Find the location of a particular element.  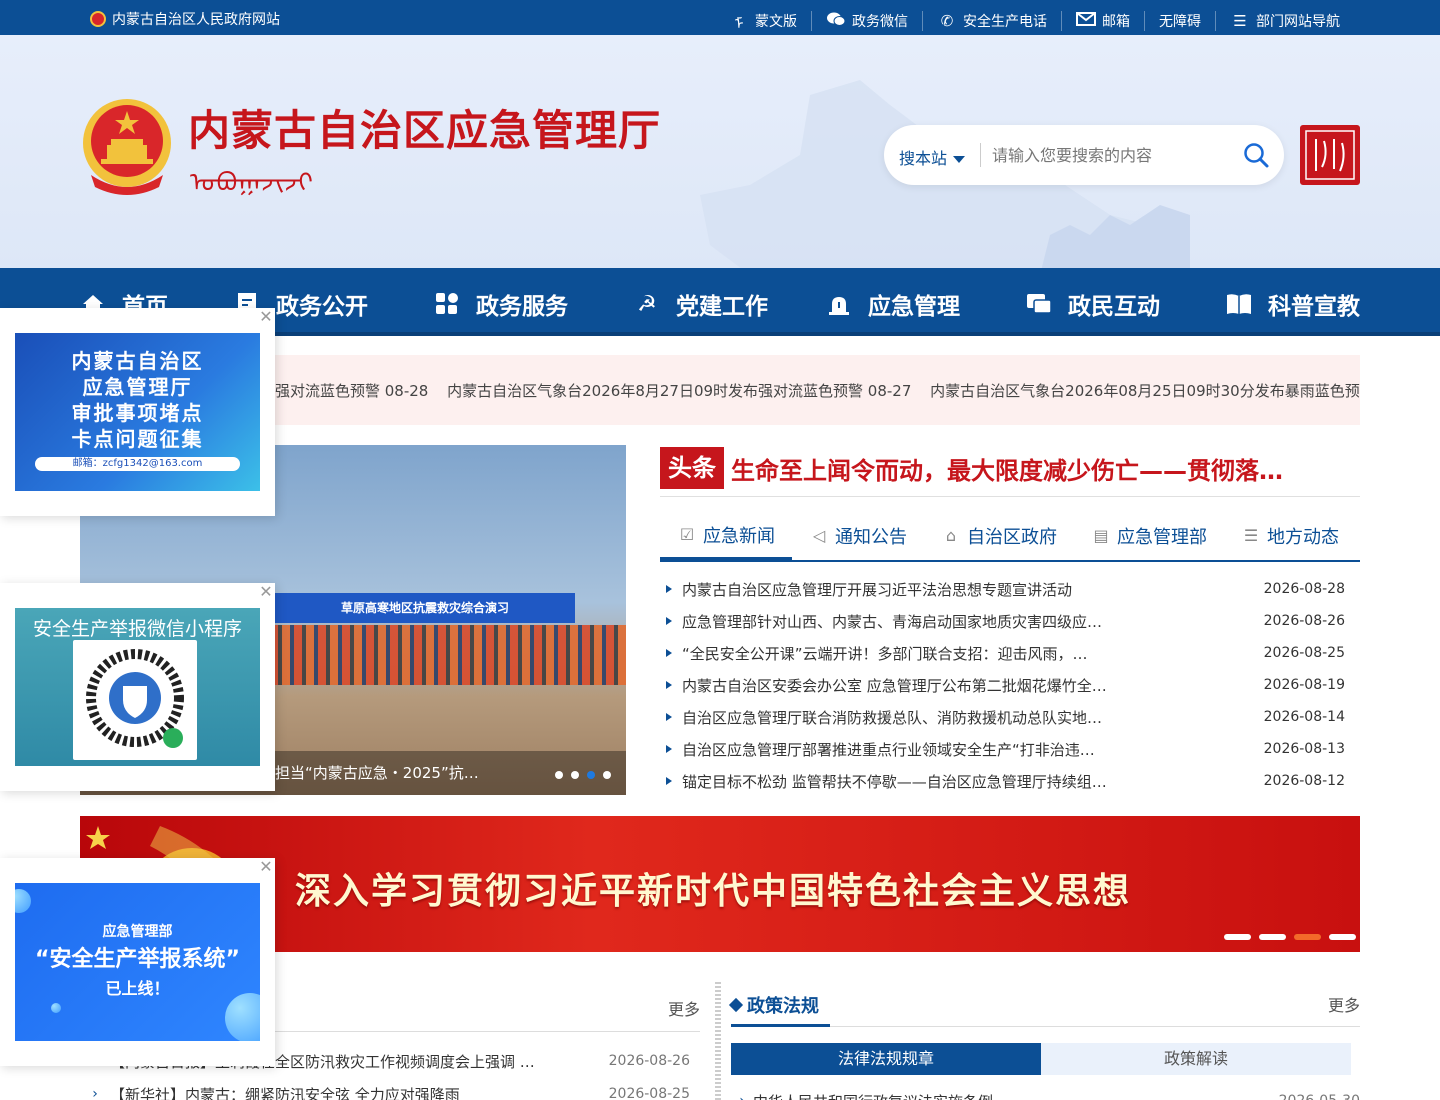

list-item-title: 中华人民共和国行政复议法实施条例 is located at coordinates (873, 1095).